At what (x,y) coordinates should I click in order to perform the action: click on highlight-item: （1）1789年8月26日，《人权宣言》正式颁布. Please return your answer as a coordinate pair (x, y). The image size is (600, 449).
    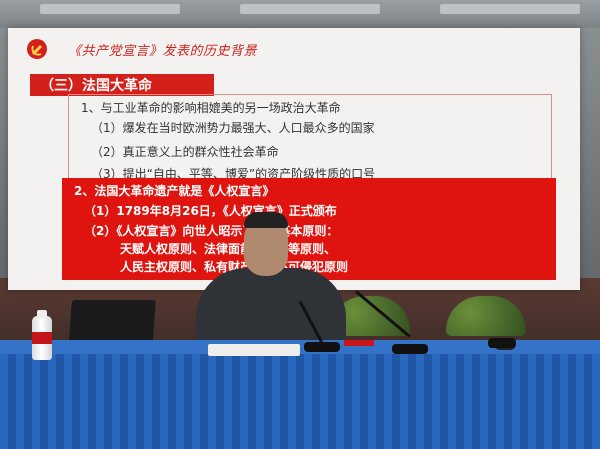
    Looking at the image, I should click on (210, 211).